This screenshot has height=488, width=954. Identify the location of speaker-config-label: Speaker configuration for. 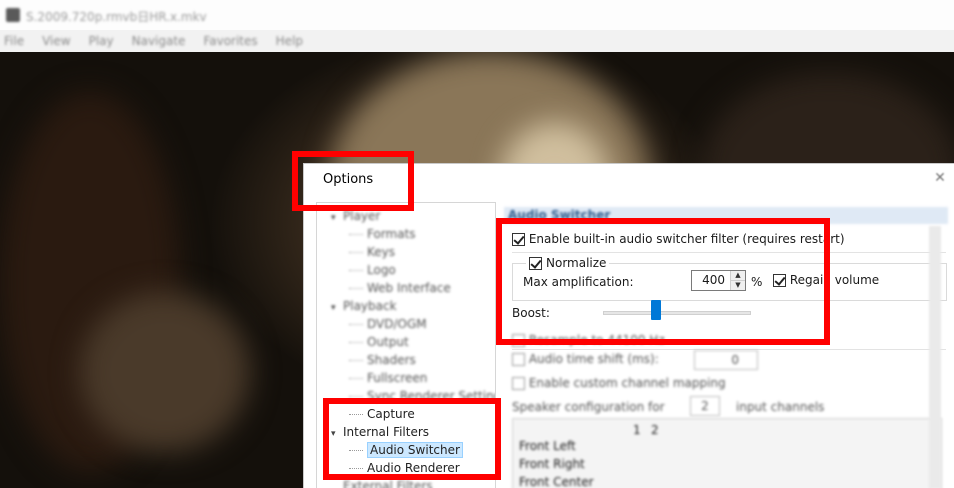
(588, 407).